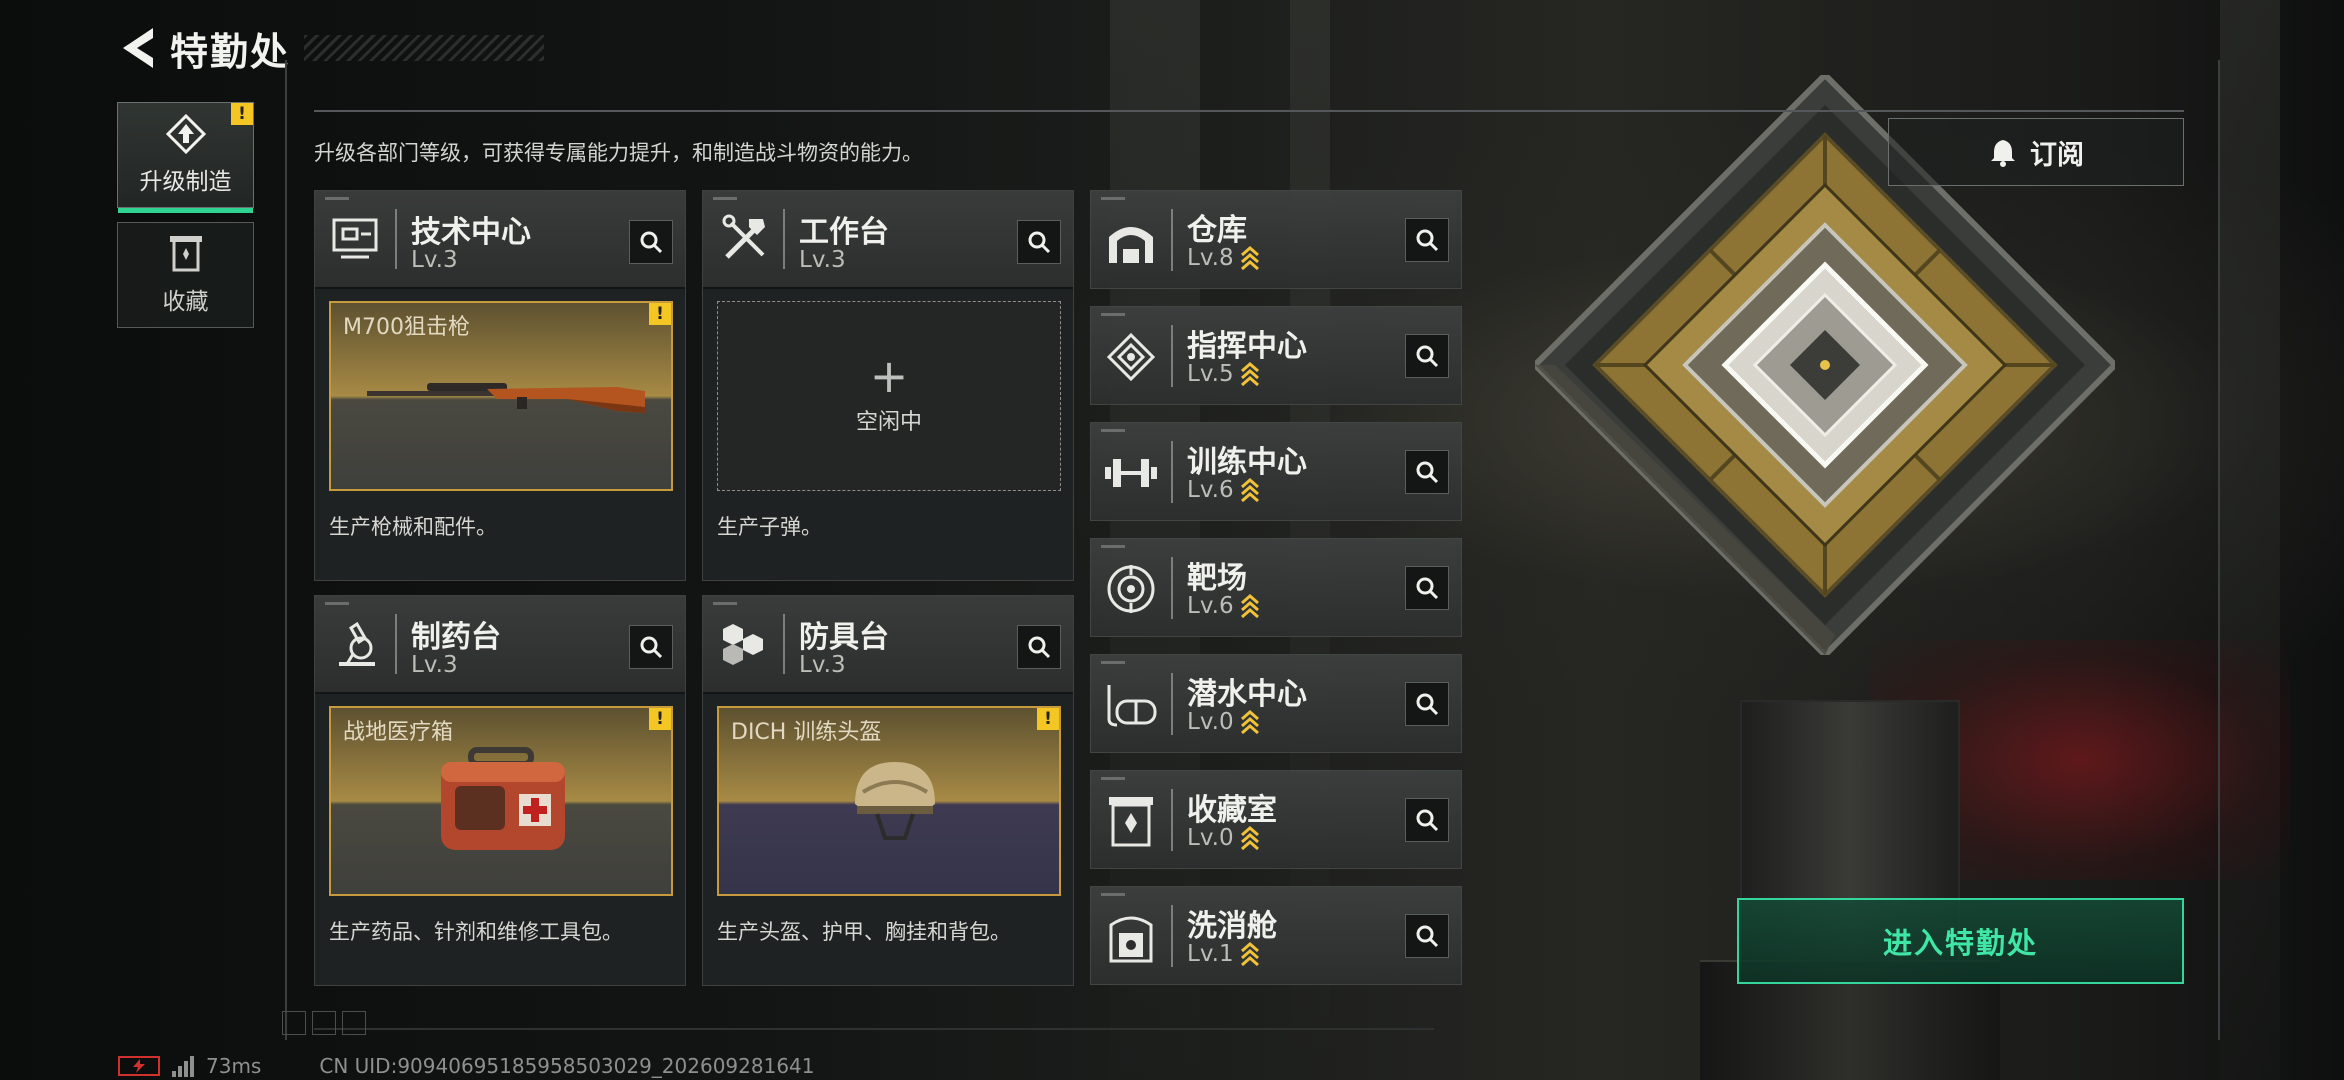 This screenshot has width=2344, height=1080. I want to click on facility-card-diving-center: 潜水中心 Lv.0, so click(1276, 703).